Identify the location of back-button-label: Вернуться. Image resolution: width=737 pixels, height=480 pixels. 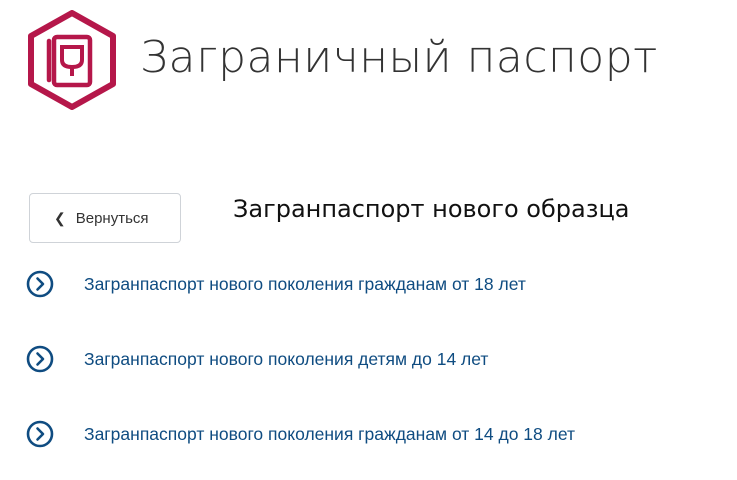
(112, 218).